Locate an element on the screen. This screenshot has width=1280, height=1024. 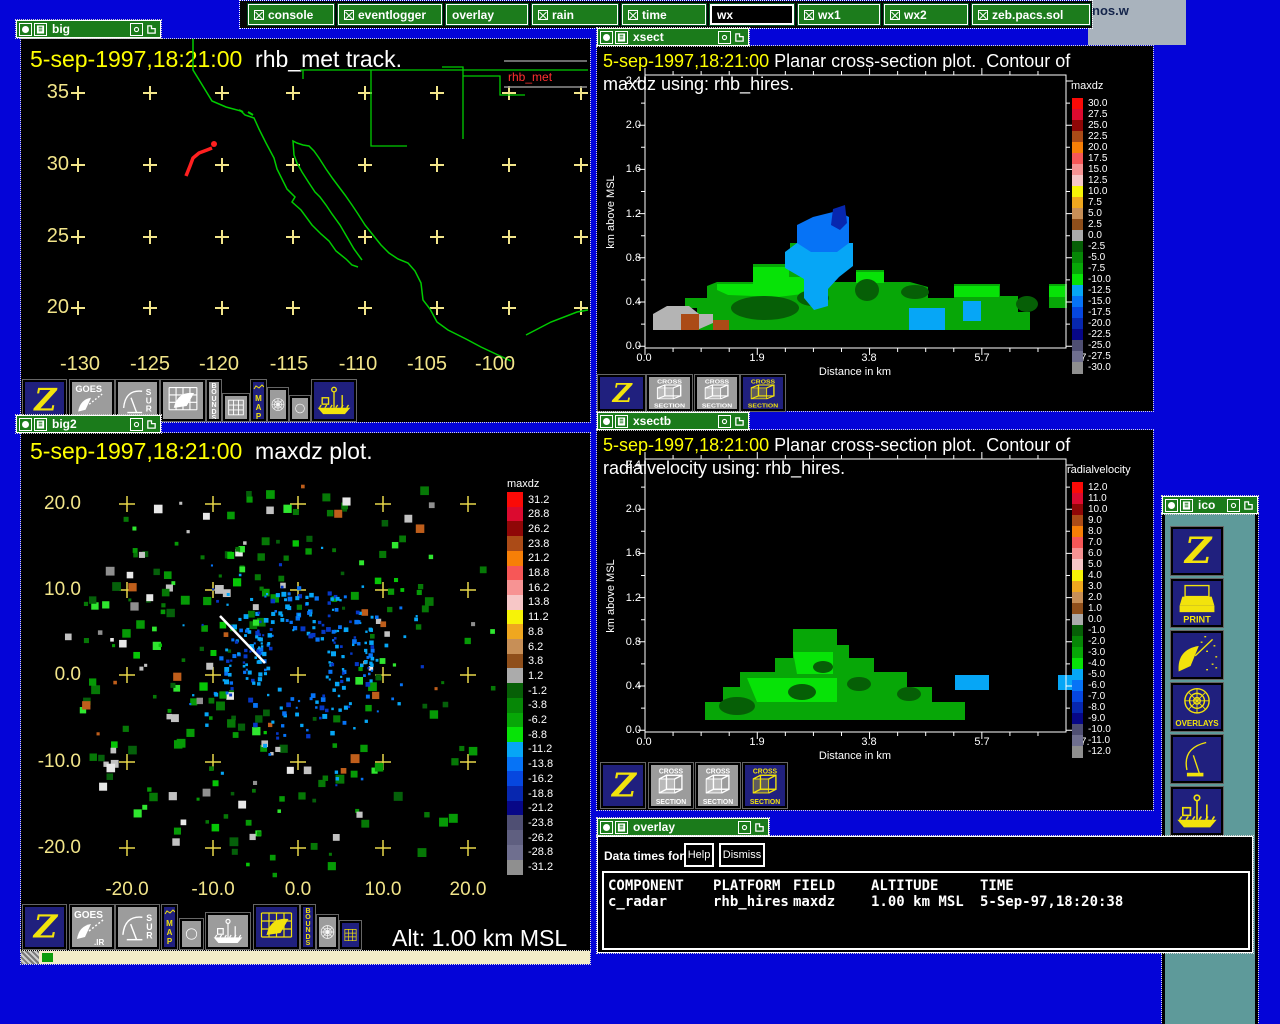
colorbar-label: 7.0 is located at coordinates (1095, 542).